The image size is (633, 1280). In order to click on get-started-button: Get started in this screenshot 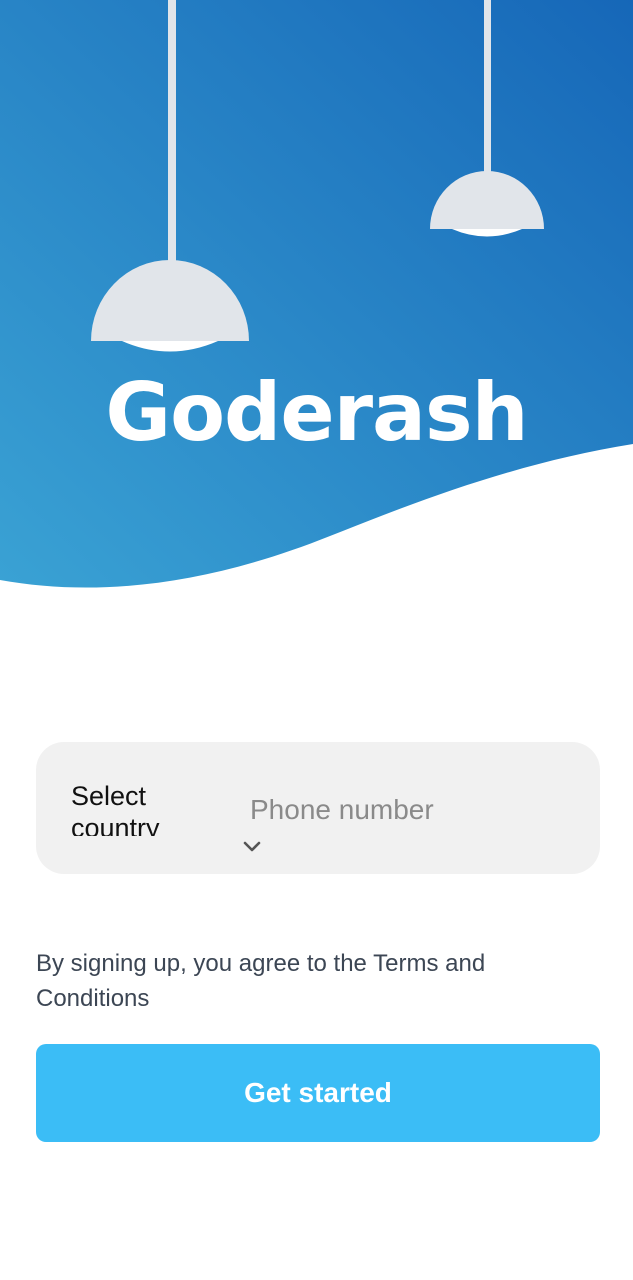, I will do `click(318, 1093)`.